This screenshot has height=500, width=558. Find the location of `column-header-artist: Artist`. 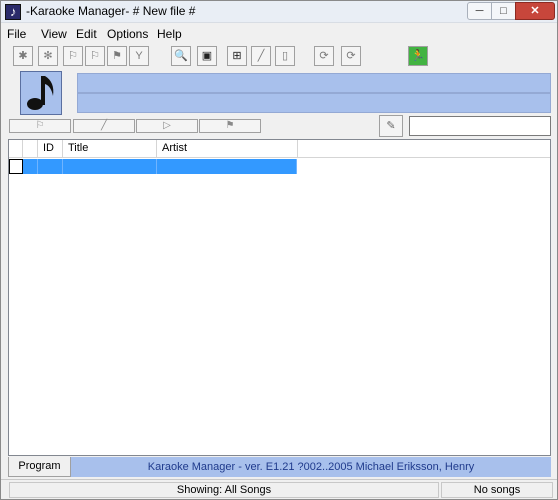

column-header-artist: Artist is located at coordinates (227, 149).